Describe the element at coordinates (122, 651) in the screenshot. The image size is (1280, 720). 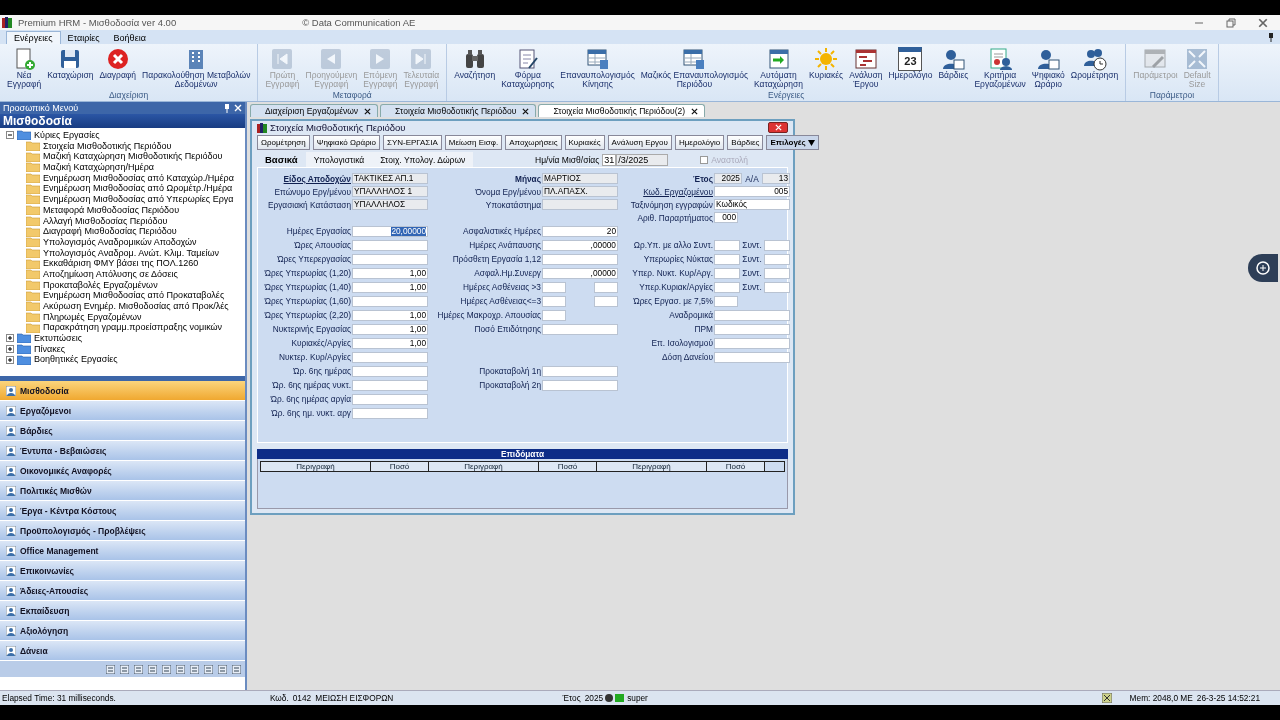
I see `nav-item: Δάνεια` at that location.